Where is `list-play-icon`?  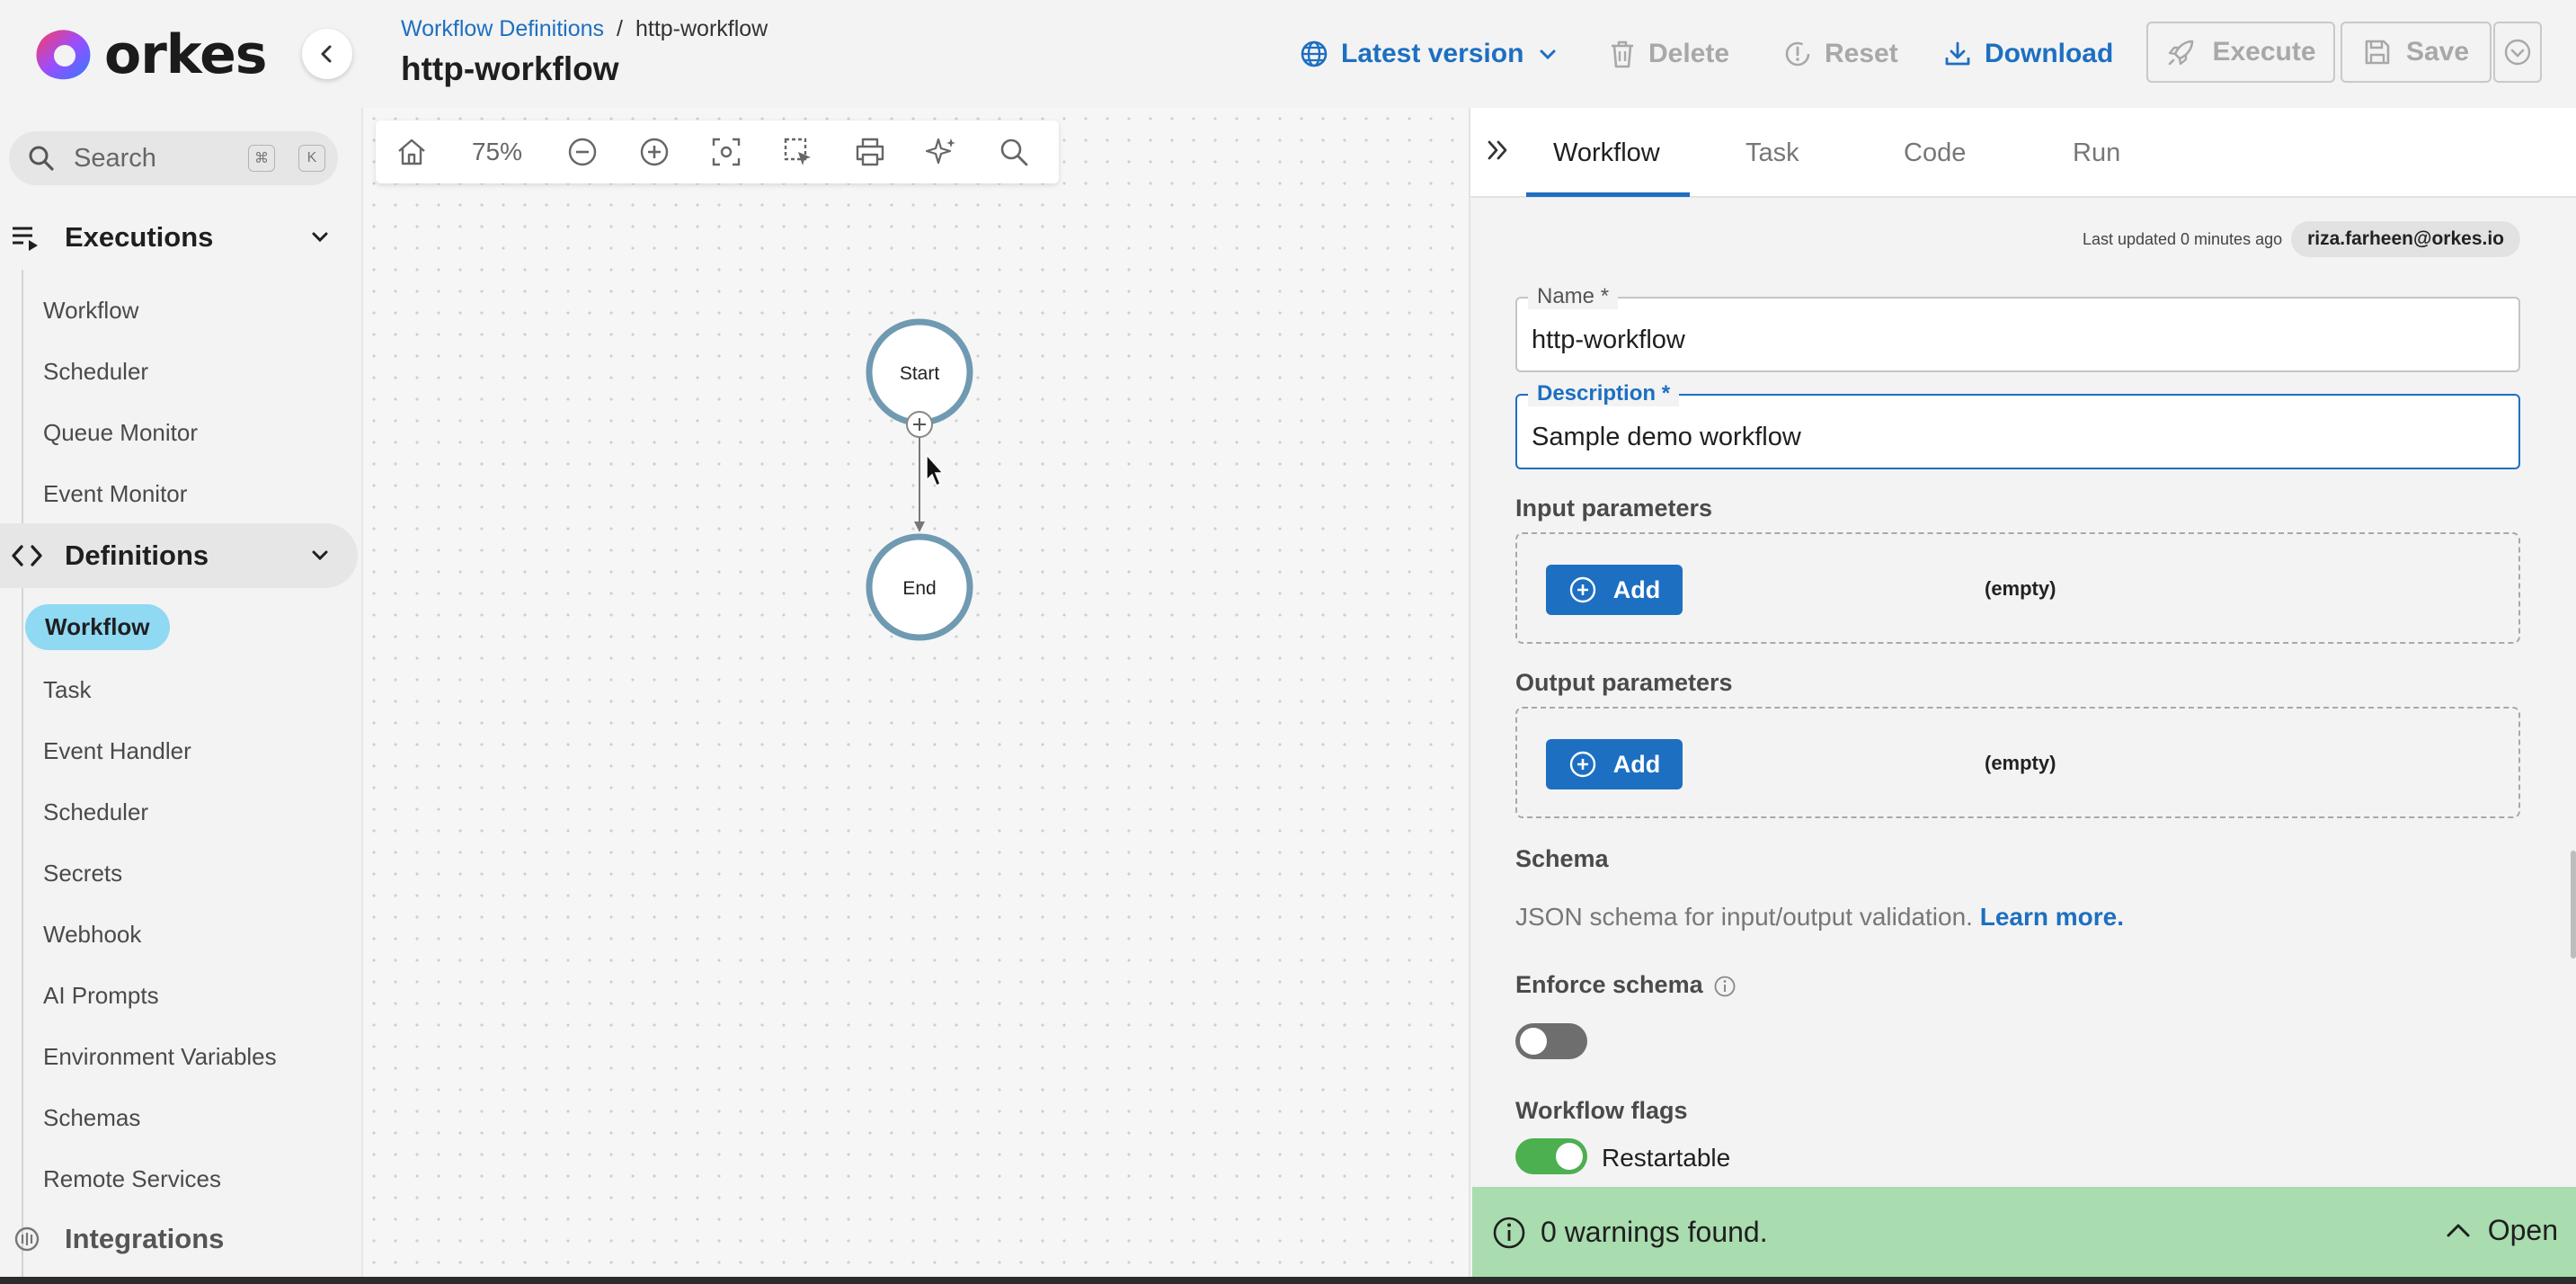 list-play-icon is located at coordinates (25, 239).